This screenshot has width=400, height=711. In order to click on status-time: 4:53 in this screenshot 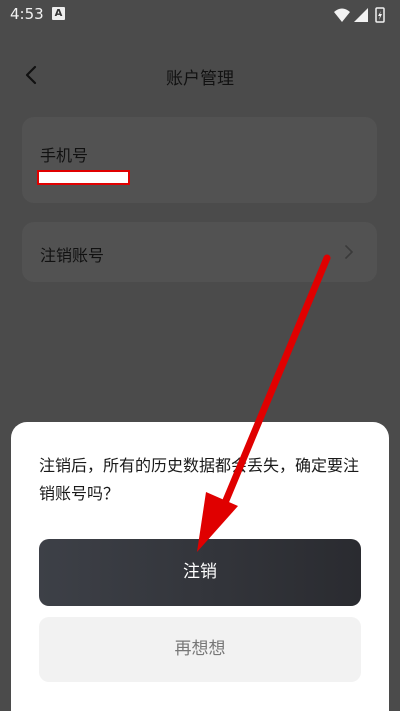, I will do `click(27, 14)`.